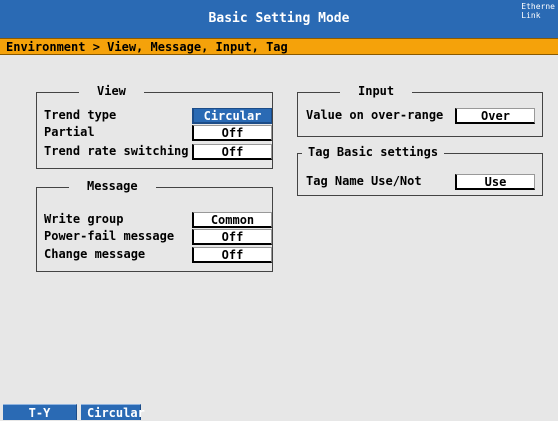 The height and width of the screenshot is (421, 558). Describe the element at coordinates (113, 412) in the screenshot. I see `softkey-circular: Circular` at that location.